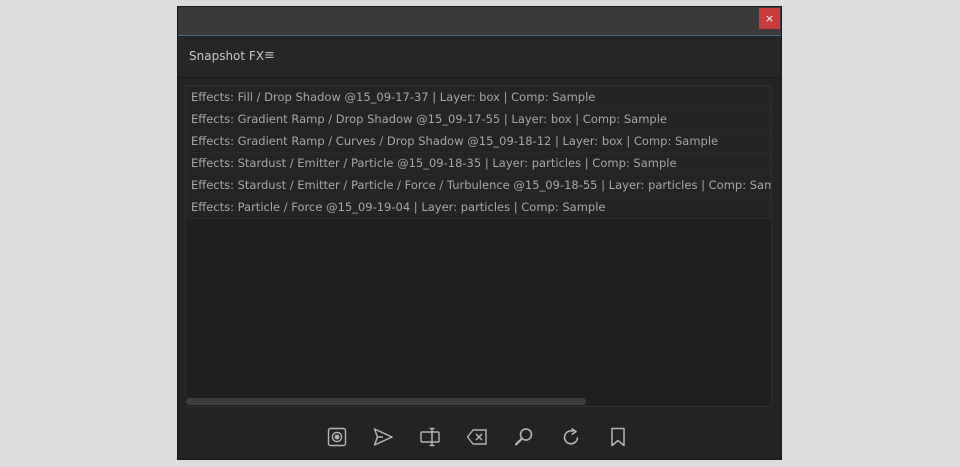  I want to click on rename-icon, so click(430, 437).